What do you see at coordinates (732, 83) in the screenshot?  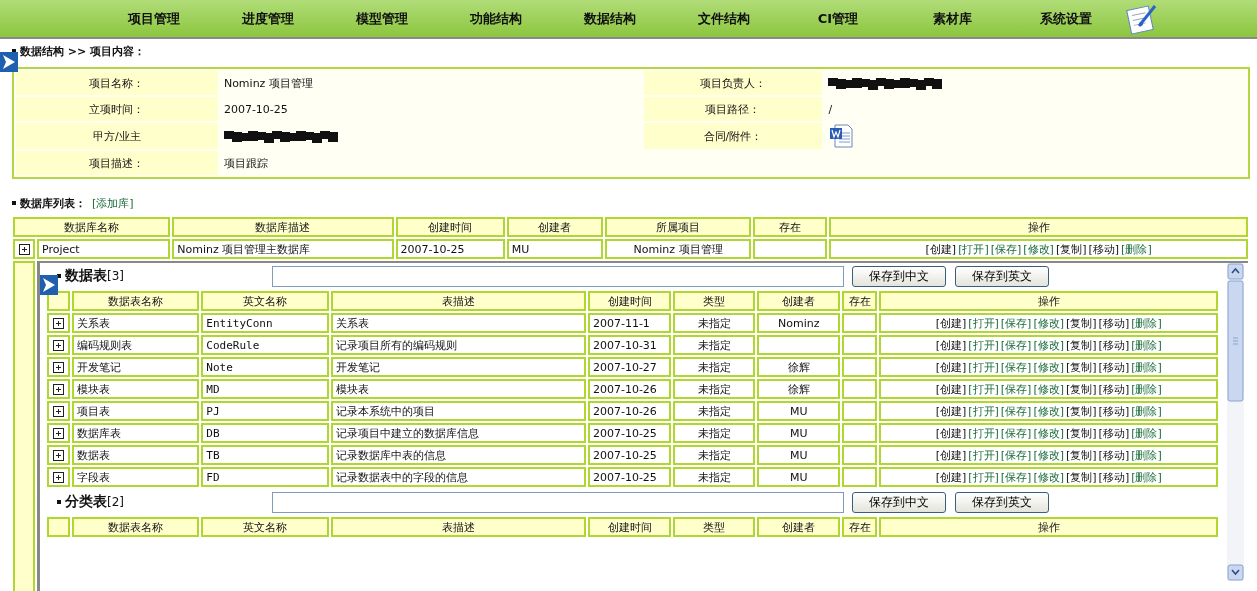 I see `field-label: 项目负责人：` at bounding box center [732, 83].